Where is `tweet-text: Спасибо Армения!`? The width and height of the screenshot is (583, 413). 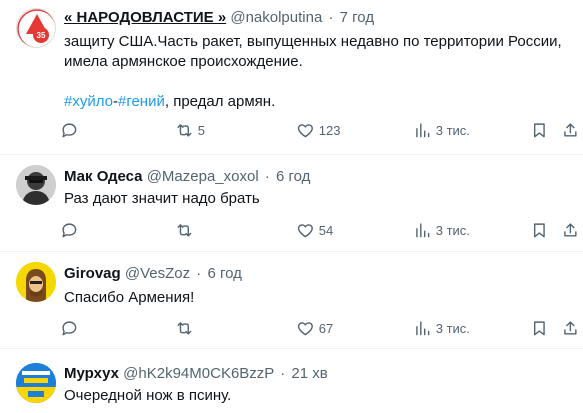 tweet-text: Спасибо Армения! is located at coordinates (319, 298).